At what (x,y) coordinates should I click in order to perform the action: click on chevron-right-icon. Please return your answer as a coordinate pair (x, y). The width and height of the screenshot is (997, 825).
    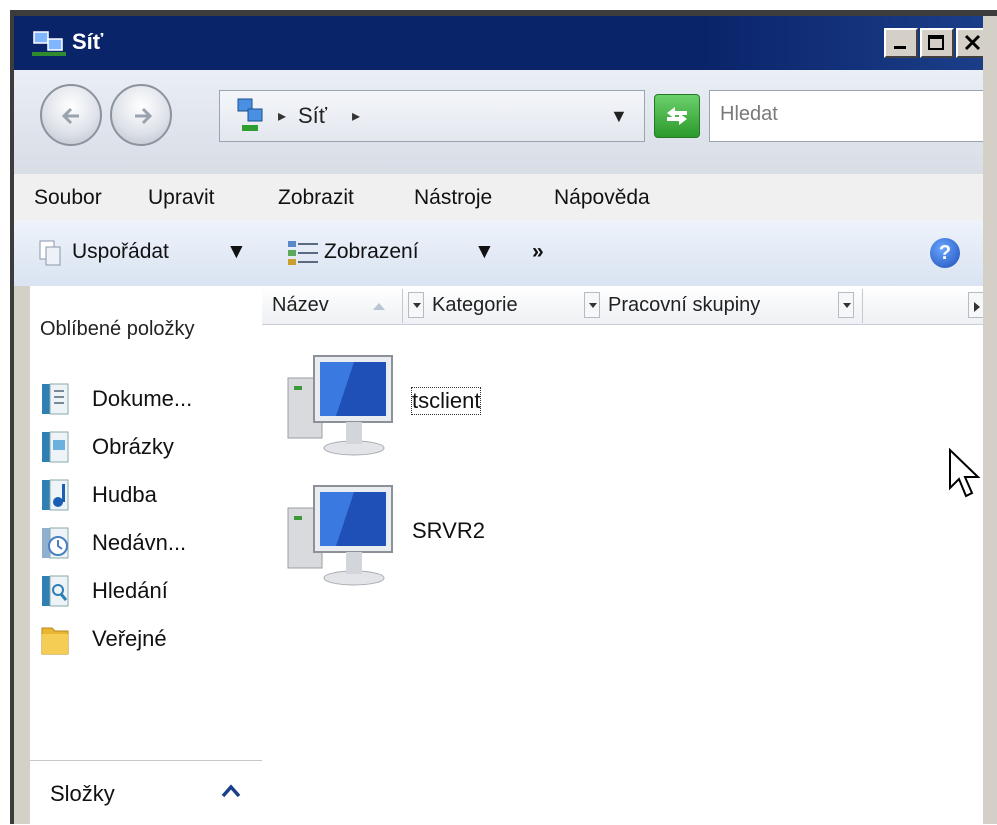
    Looking at the image, I should click on (977, 307).